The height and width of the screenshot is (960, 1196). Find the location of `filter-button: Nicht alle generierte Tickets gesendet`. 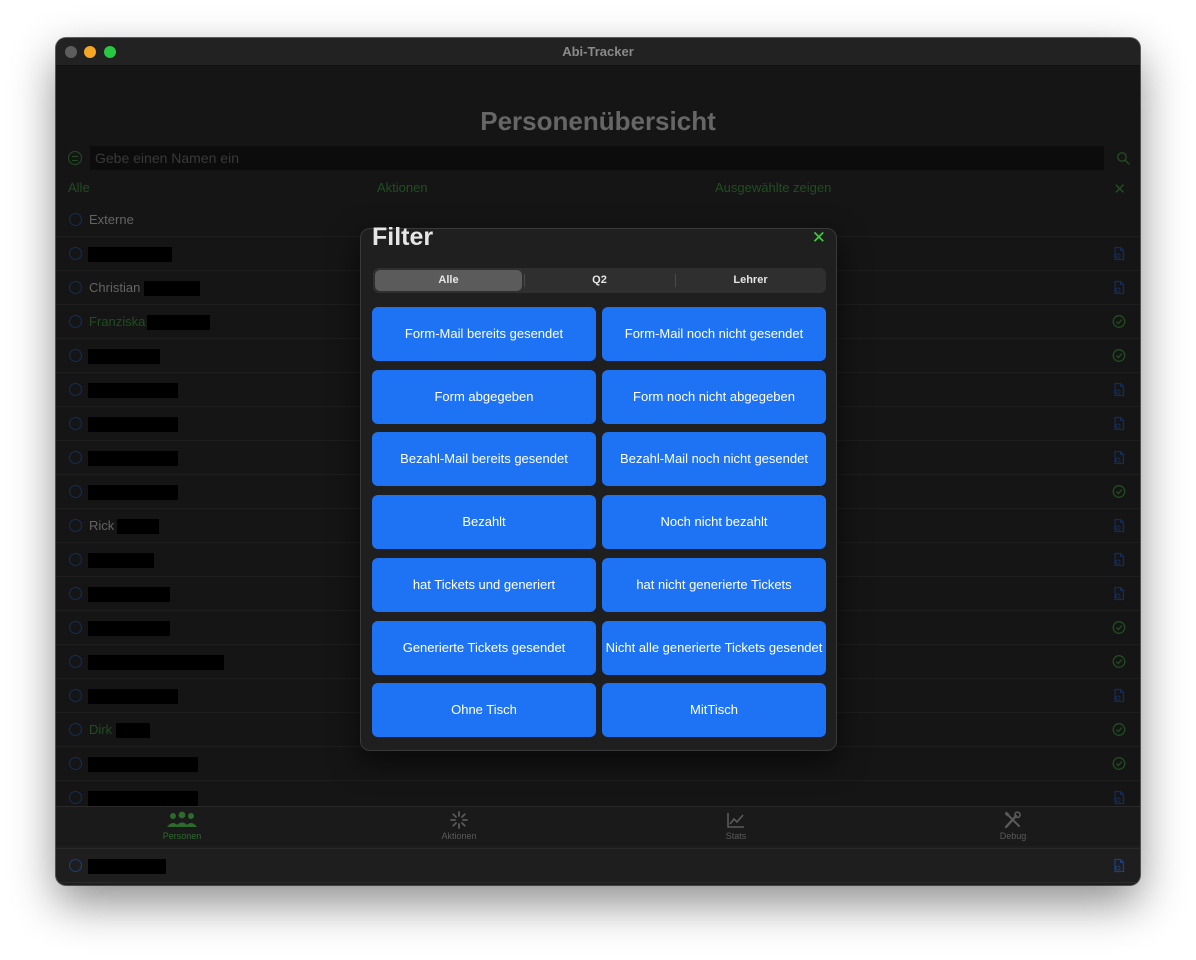

filter-button: Nicht alle generierte Tickets gesendet is located at coordinates (714, 647).